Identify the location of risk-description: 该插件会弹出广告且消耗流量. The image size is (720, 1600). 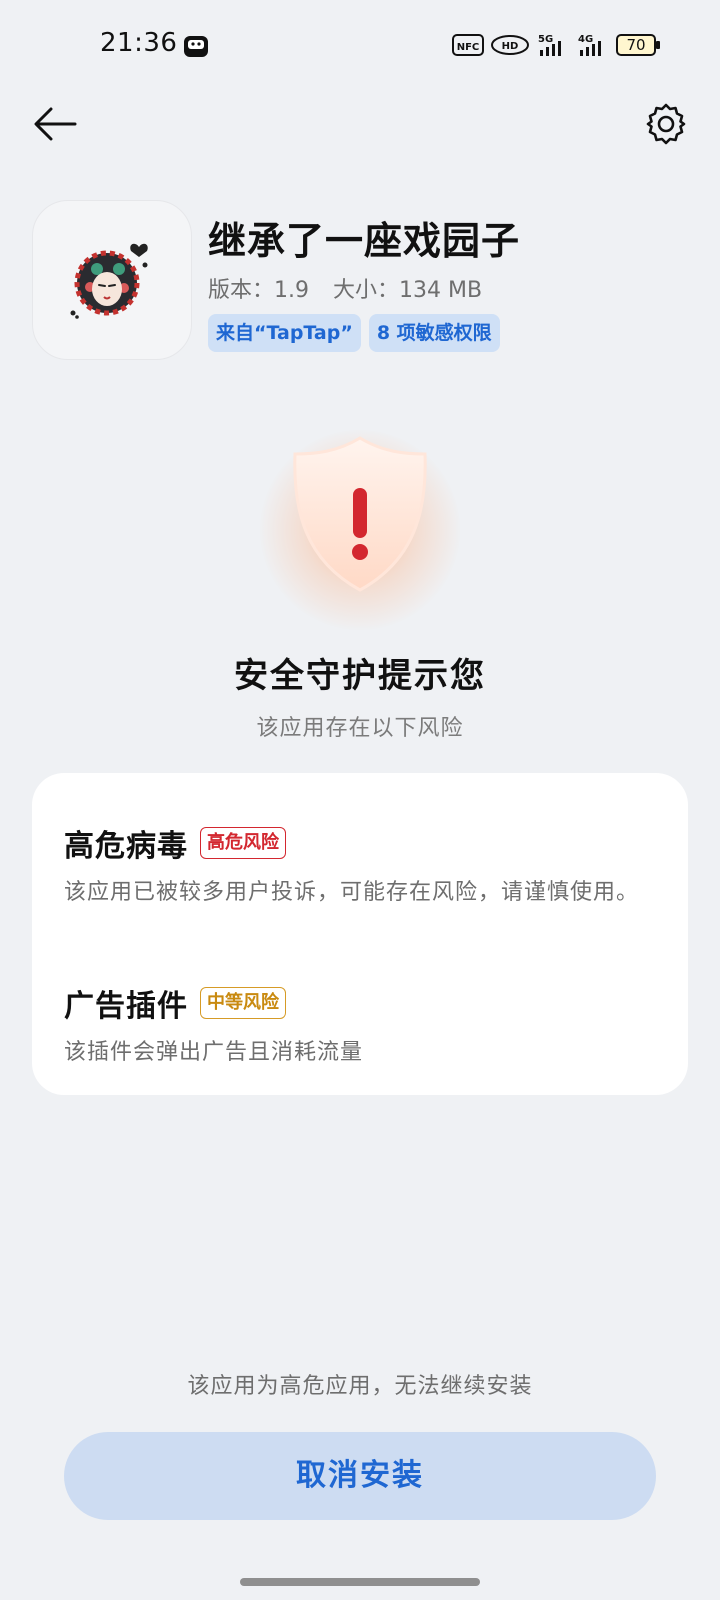
(214, 1052).